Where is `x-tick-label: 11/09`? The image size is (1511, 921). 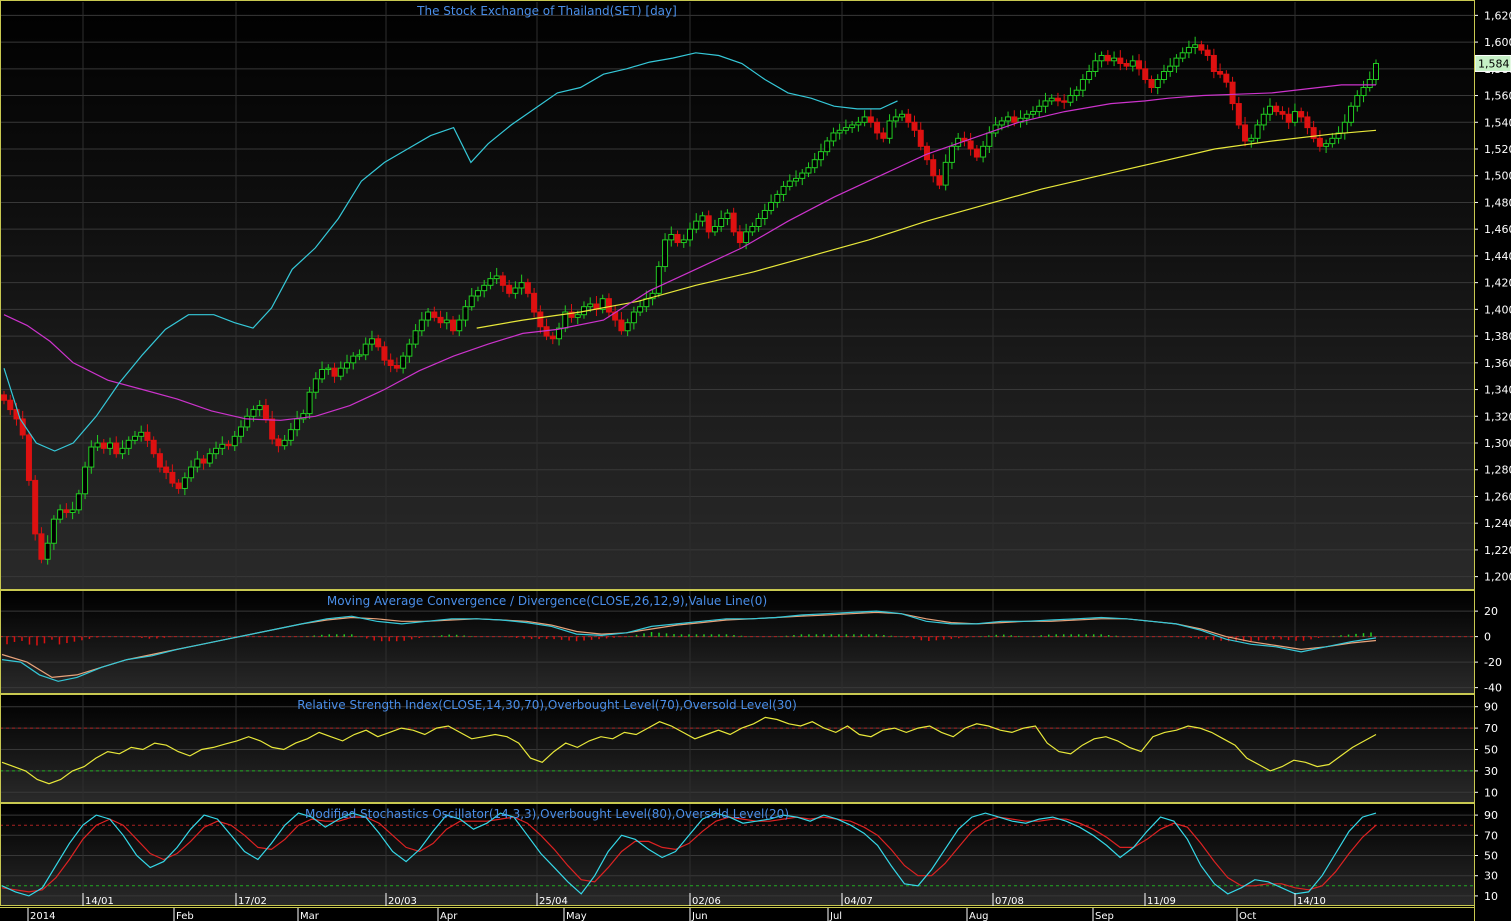 x-tick-label: 11/09 is located at coordinates (1161, 901).